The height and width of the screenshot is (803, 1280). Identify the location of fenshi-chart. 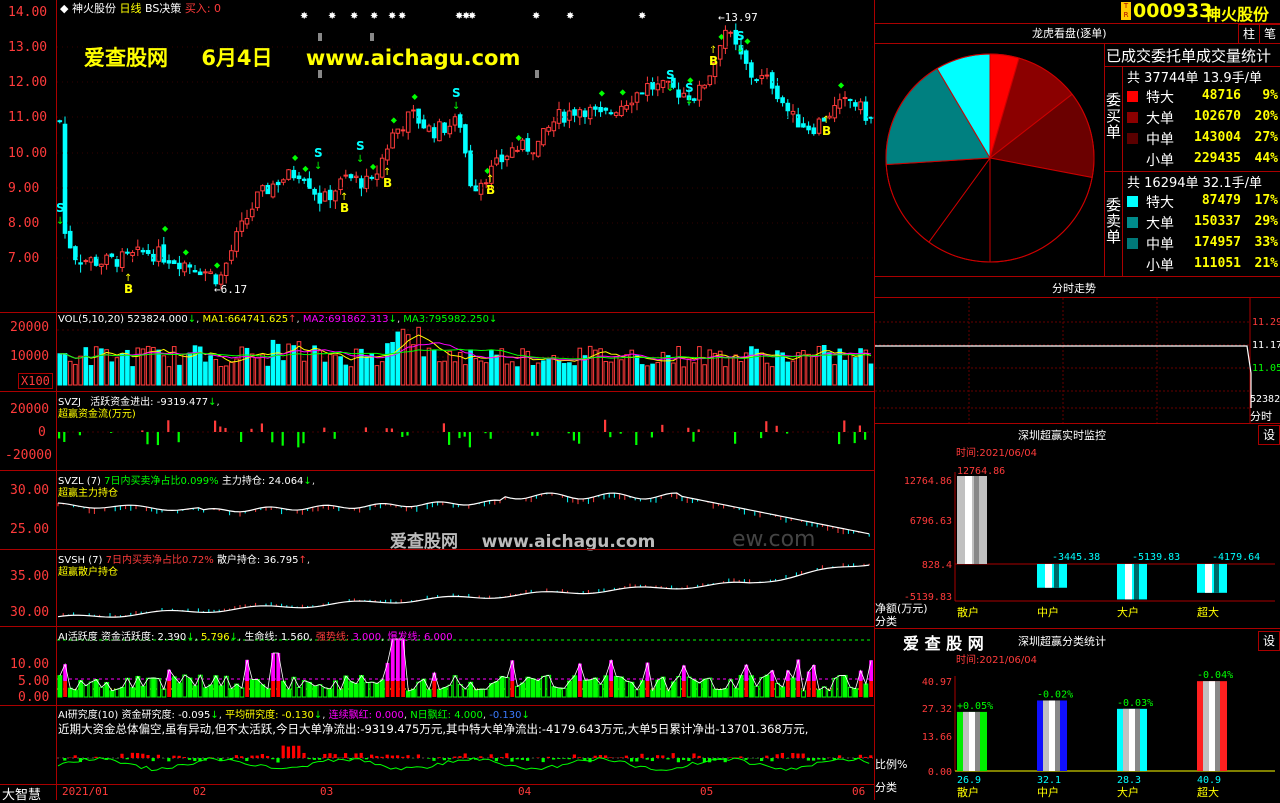
(1077, 360).